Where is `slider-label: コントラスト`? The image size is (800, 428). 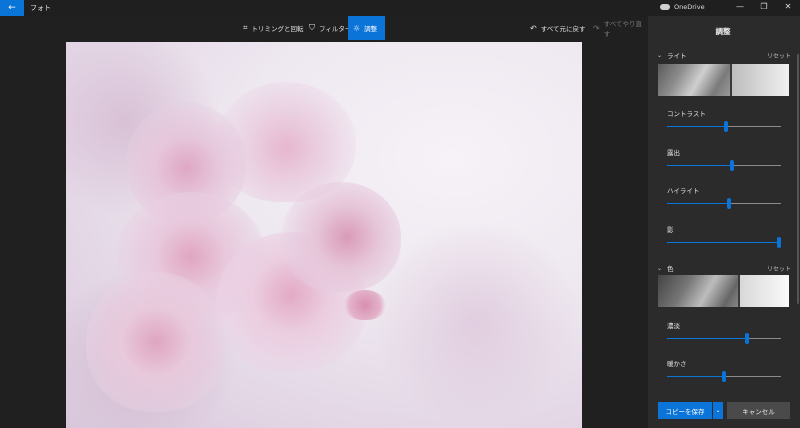
slider-label: コントラスト is located at coordinates (686, 114).